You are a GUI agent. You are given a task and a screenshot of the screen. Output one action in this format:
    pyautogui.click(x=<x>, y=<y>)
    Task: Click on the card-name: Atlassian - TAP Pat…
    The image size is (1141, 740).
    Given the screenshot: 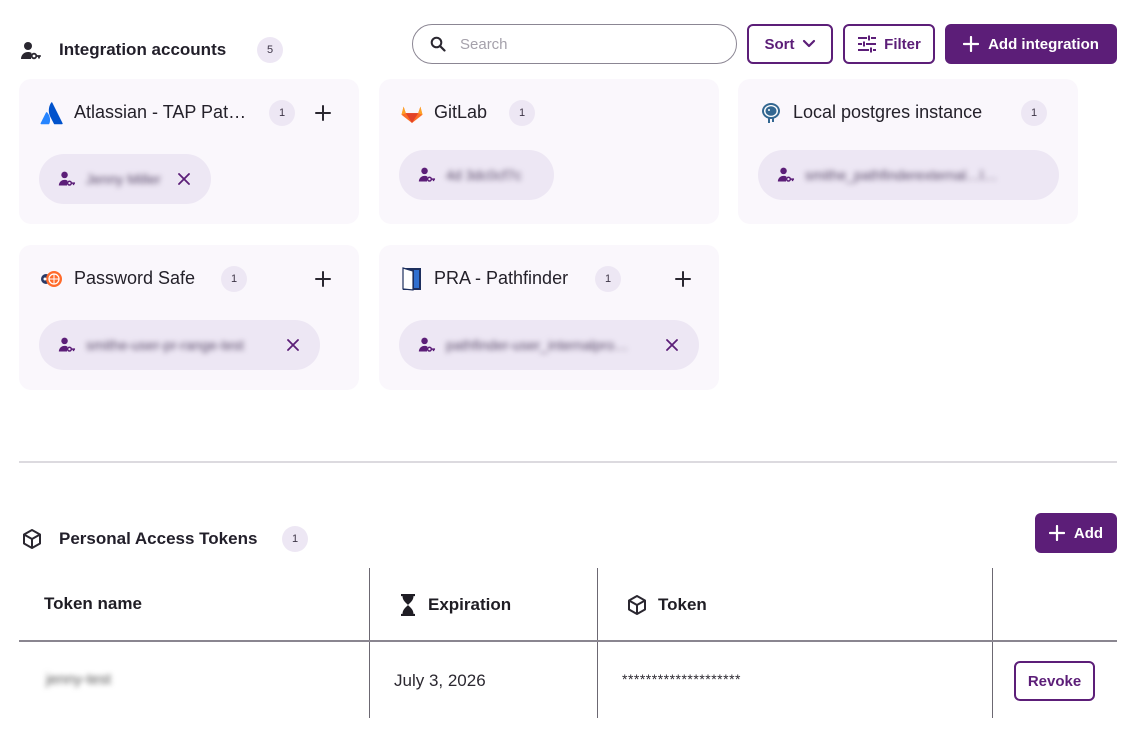 What is the action you would take?
    pyautogui.click(x=160, y=112)
    